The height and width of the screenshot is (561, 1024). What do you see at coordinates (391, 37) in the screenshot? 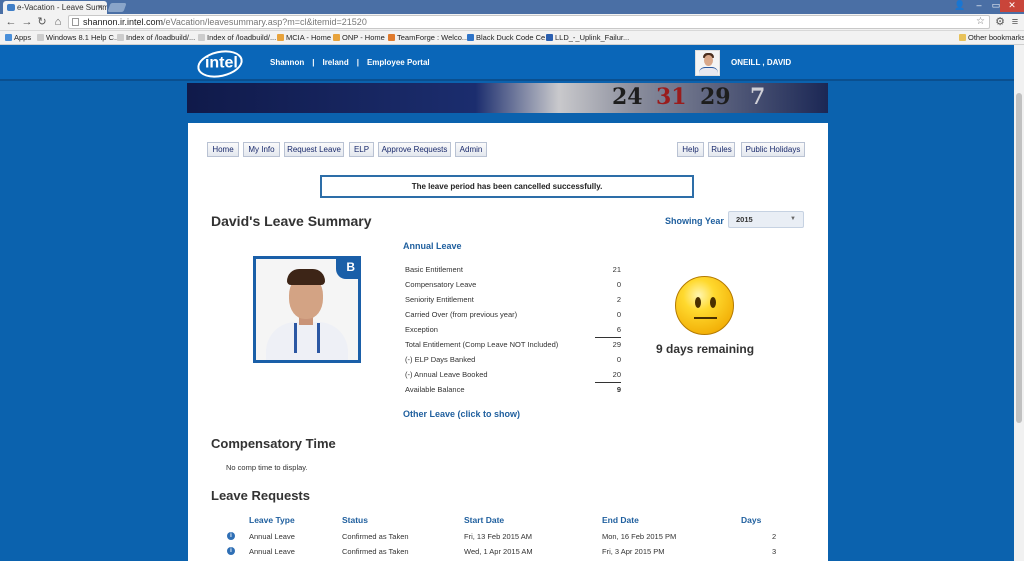
I see `teamforge-icon` at bounding box center [391, 37].